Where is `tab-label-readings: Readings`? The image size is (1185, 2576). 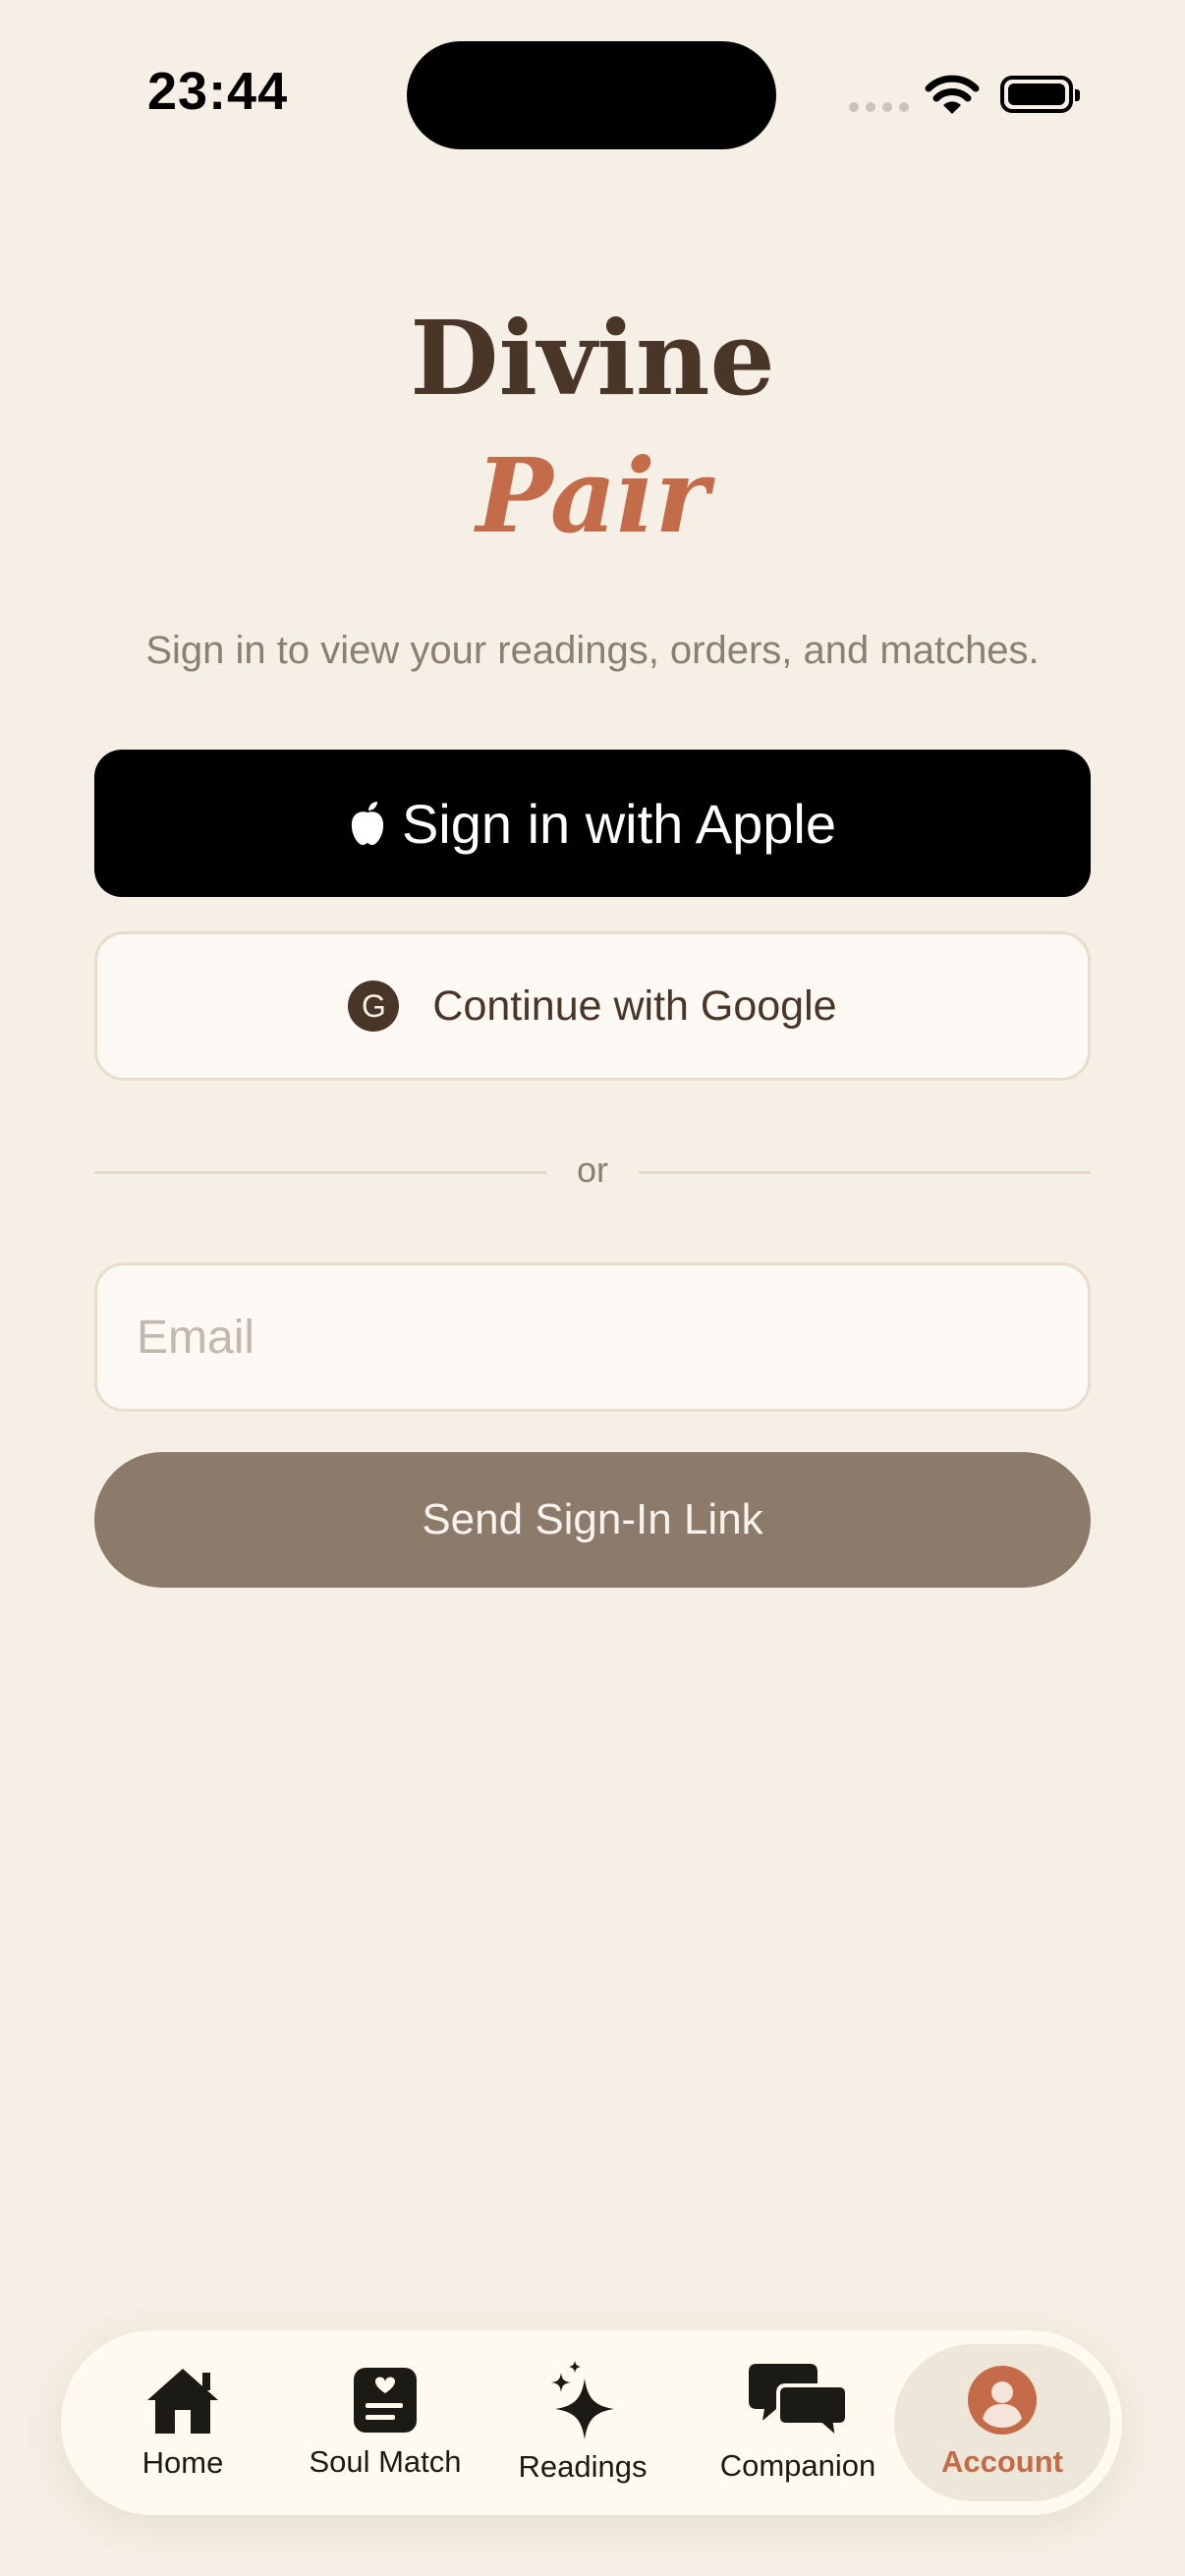 tab-label-readings: Readings is located at coordinates (583, 2466).